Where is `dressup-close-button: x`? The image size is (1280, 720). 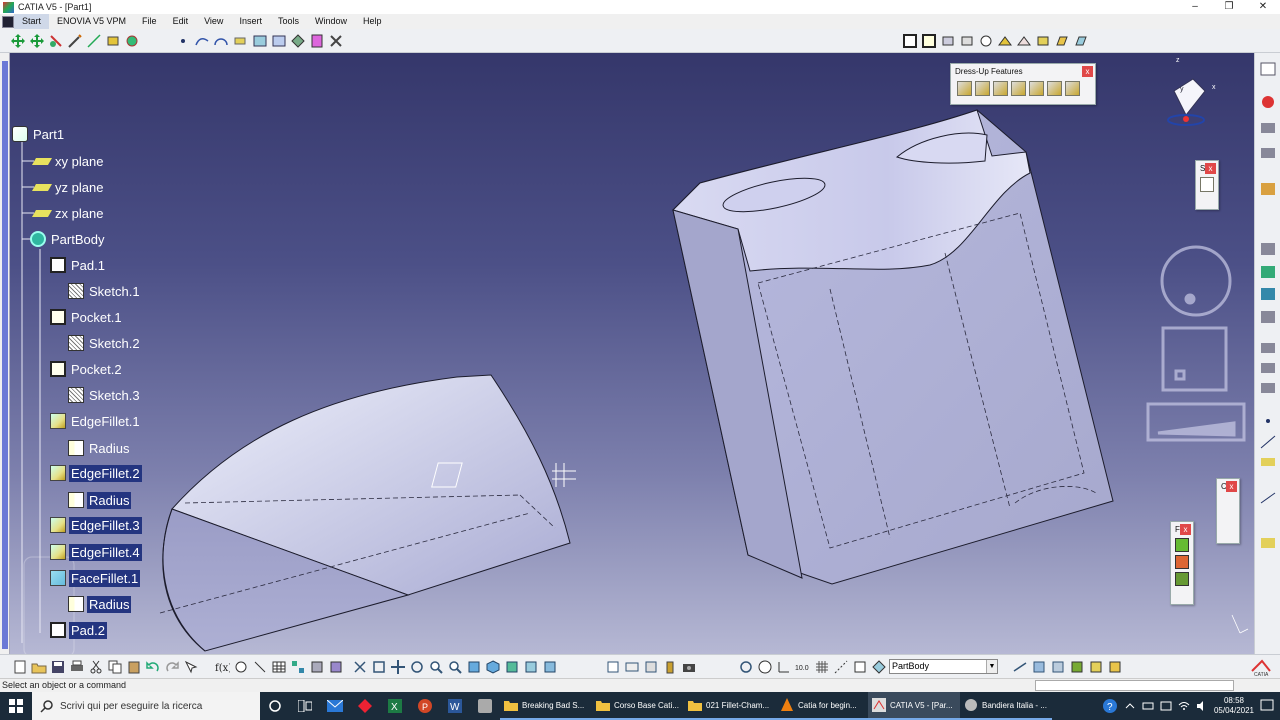
dressup-close-button: x is located at coordinates (1087, 71).